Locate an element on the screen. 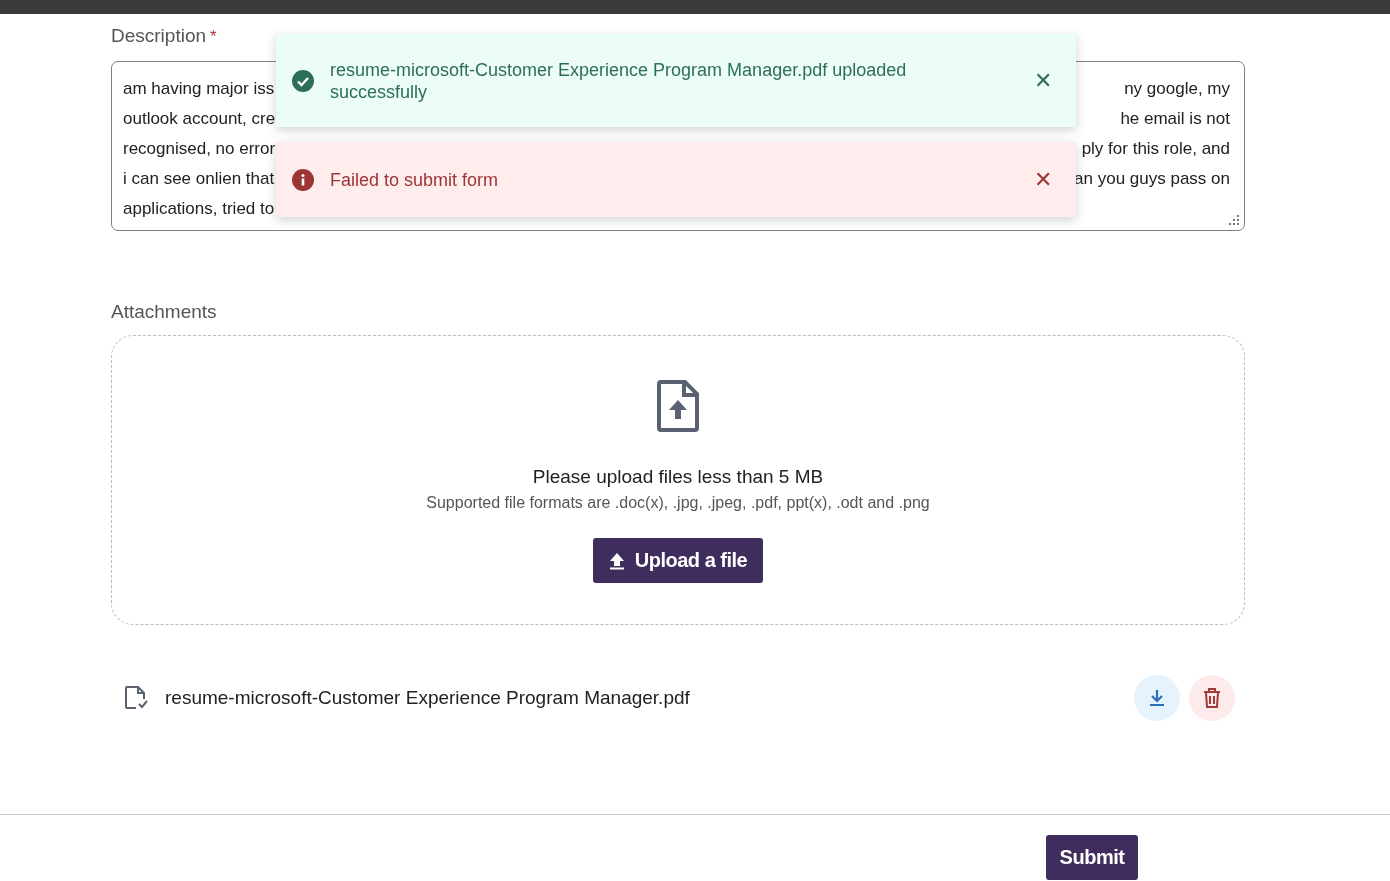 The width and height of the screenshot is (1390, 881). submit-button: Submit is located at coordinates (1092, 857).